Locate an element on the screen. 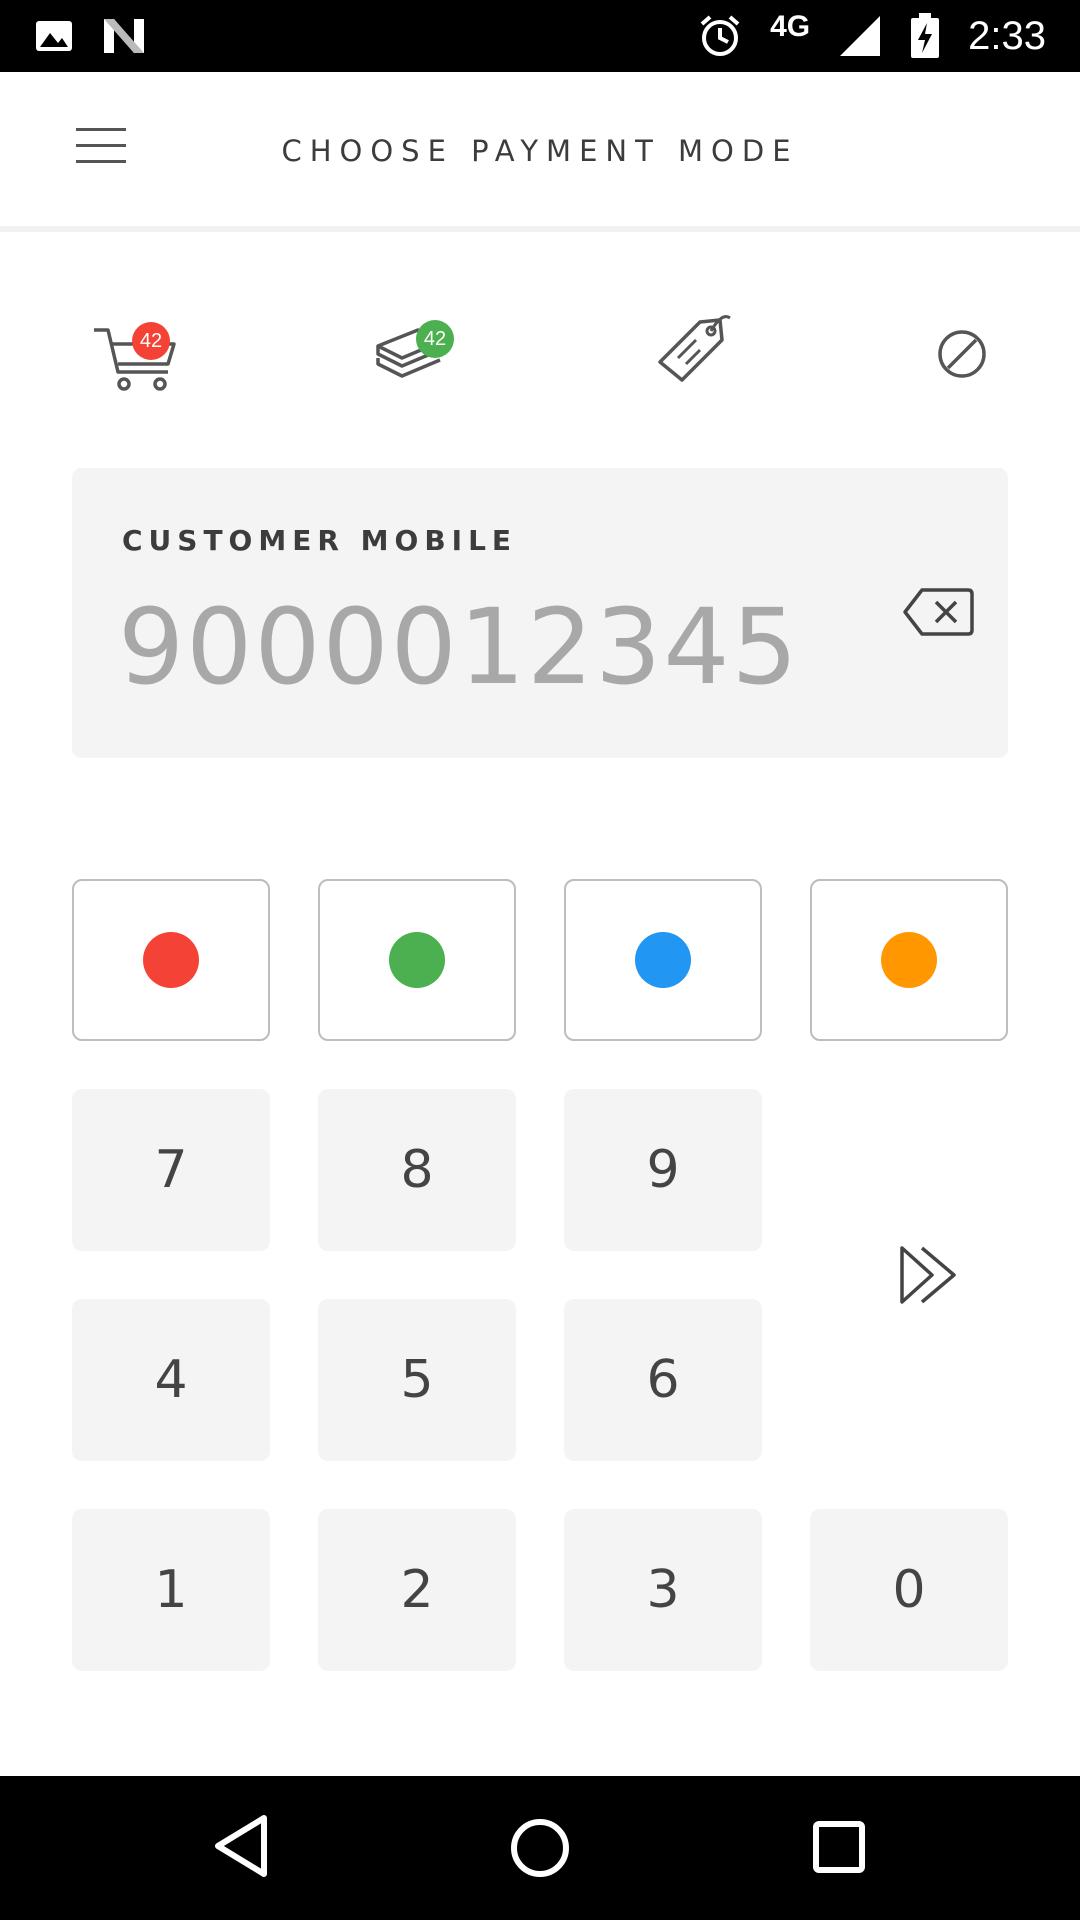 This screenshot has width=1080, height=1920. tab-cart: 42 is located at coordinates (143, 355).